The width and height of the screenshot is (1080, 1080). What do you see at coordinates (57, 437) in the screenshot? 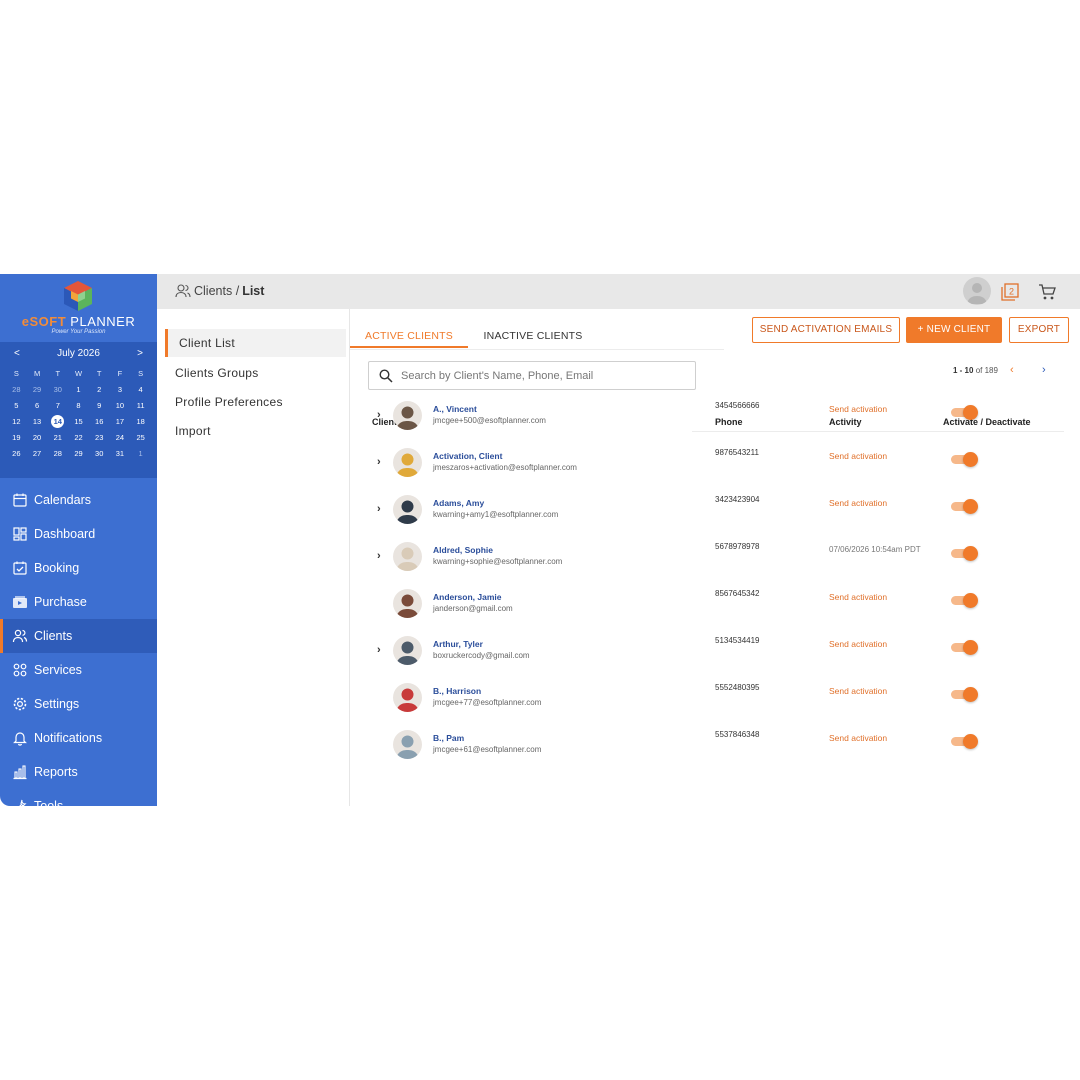
I see `calendar-day: 21` at bounding box center [57, 437].